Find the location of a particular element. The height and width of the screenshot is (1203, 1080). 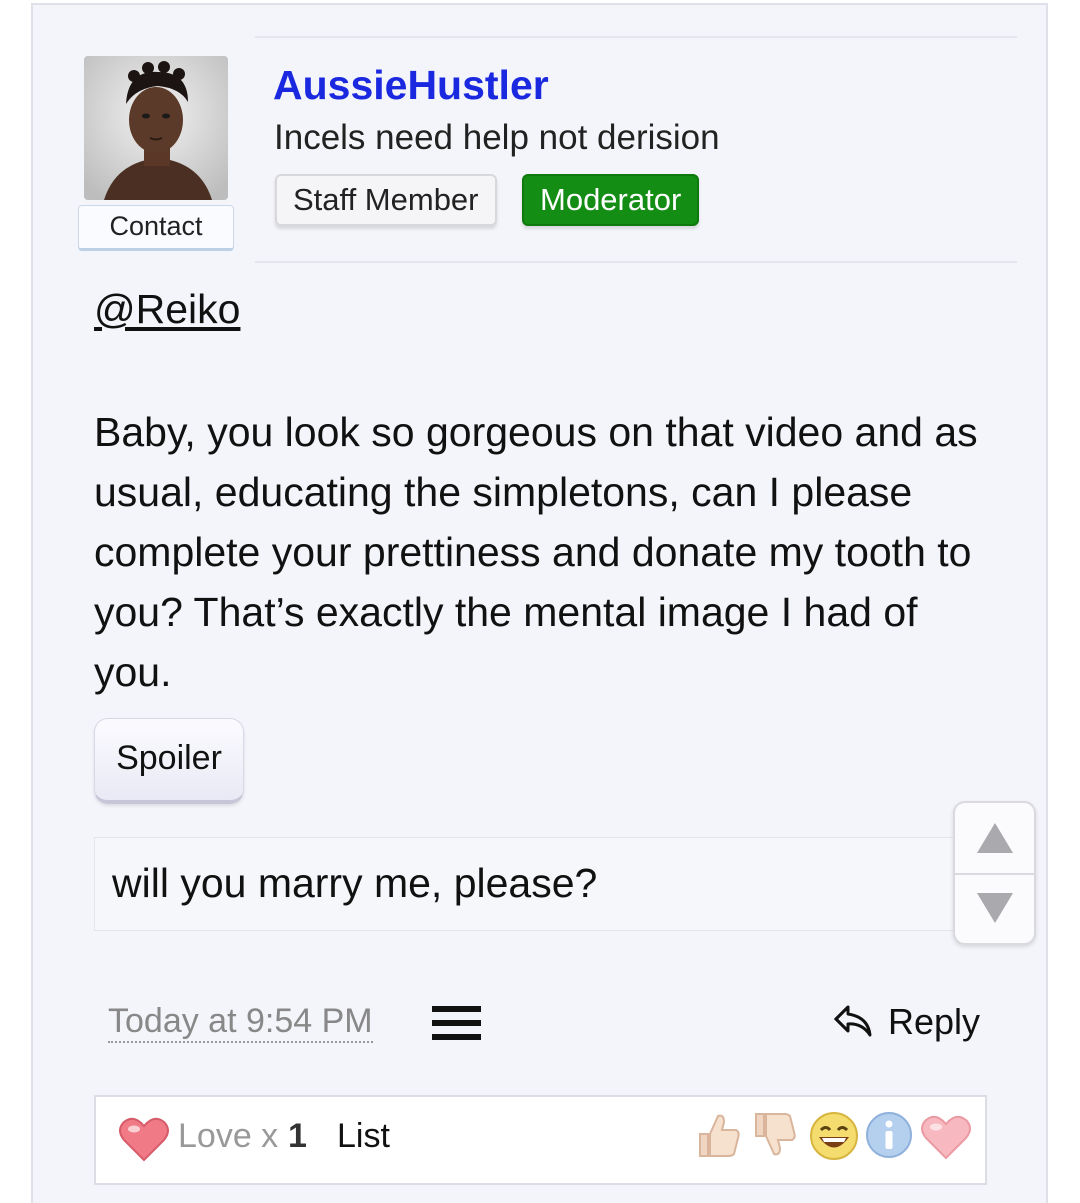

staff-member-badge: Staff Member is located at coordinates (386, 200).